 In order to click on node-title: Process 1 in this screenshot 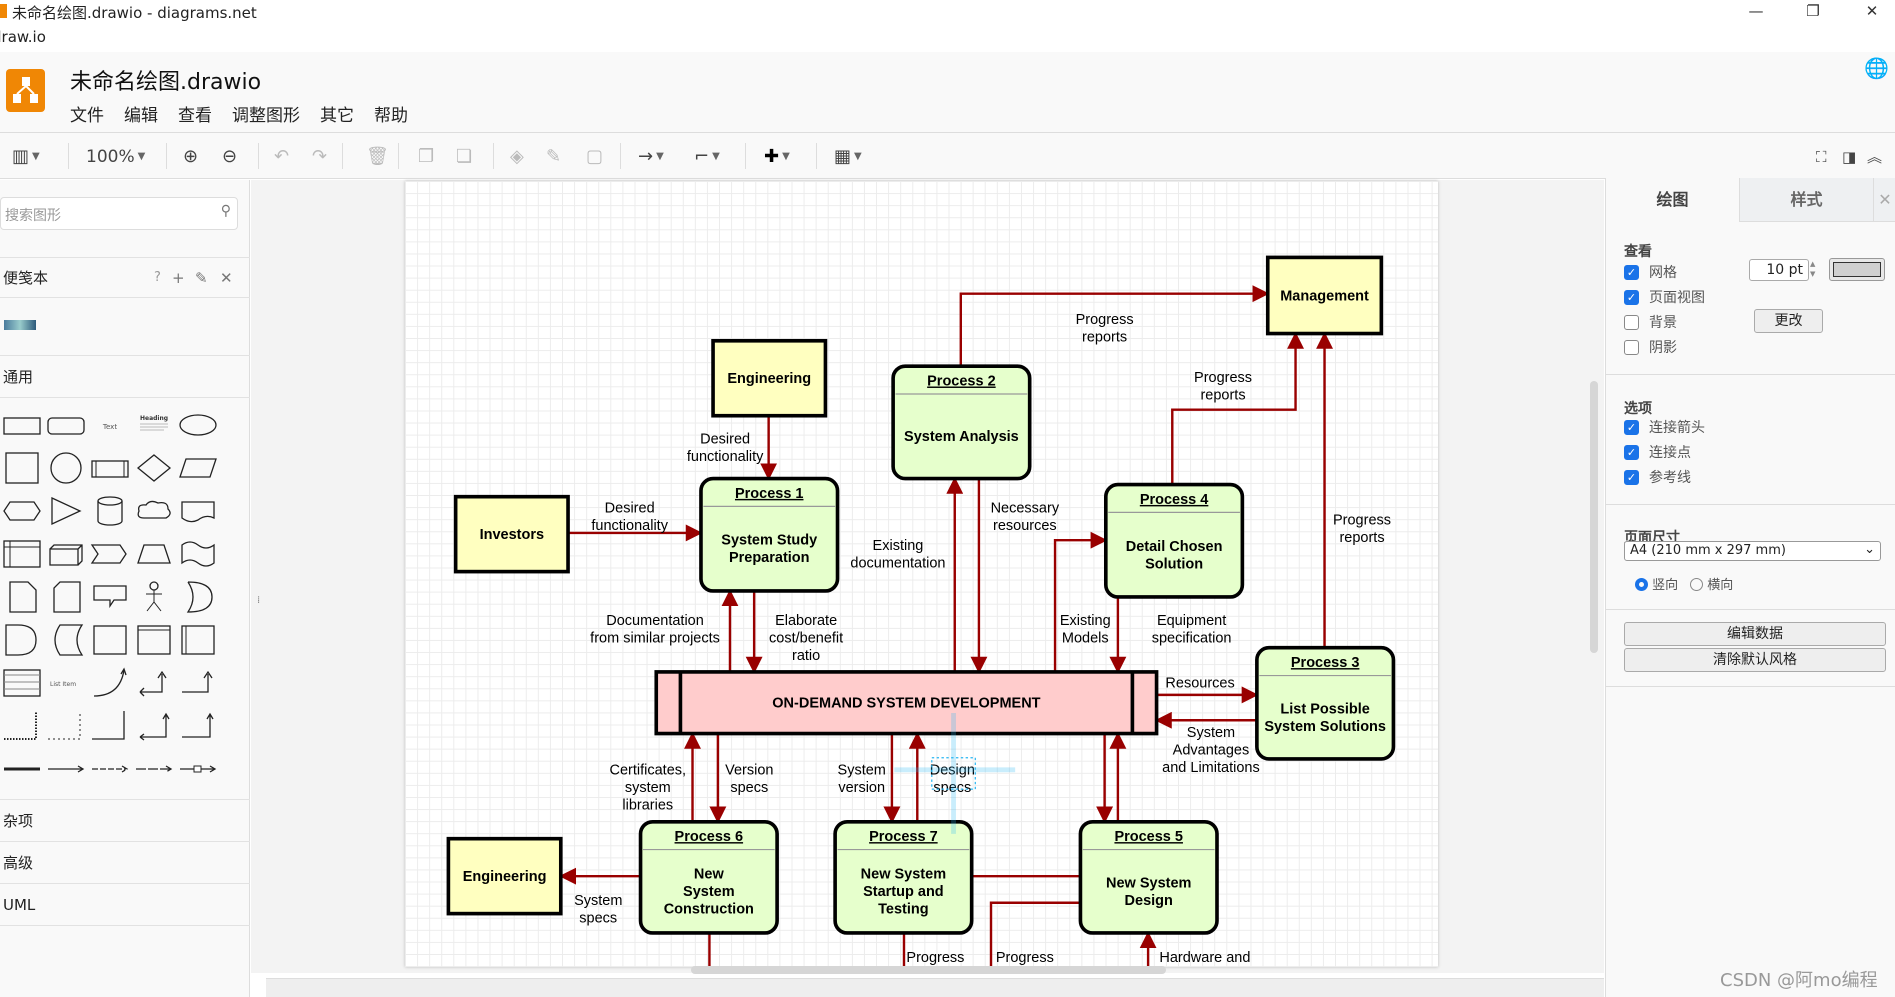, I will do `click(769, 494)`.